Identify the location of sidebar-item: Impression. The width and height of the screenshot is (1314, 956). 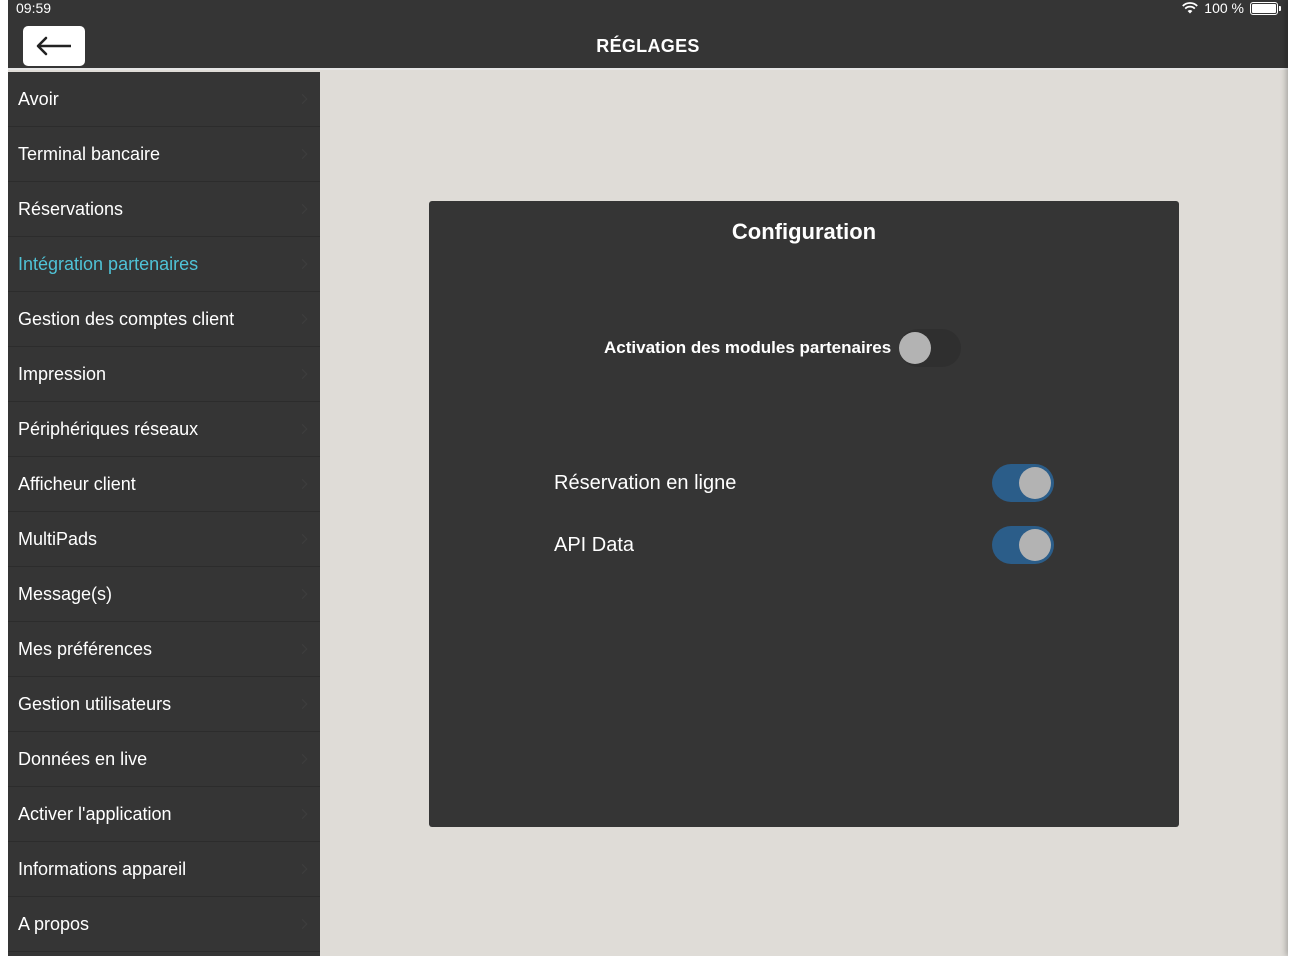
(164, 374).